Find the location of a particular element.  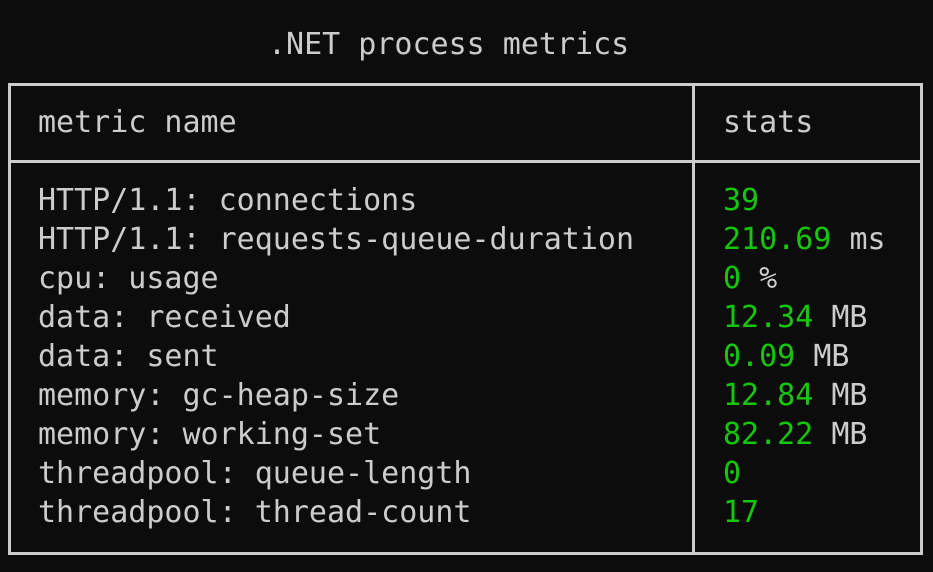

metric-unit: % is located at coordinates (768, 278).